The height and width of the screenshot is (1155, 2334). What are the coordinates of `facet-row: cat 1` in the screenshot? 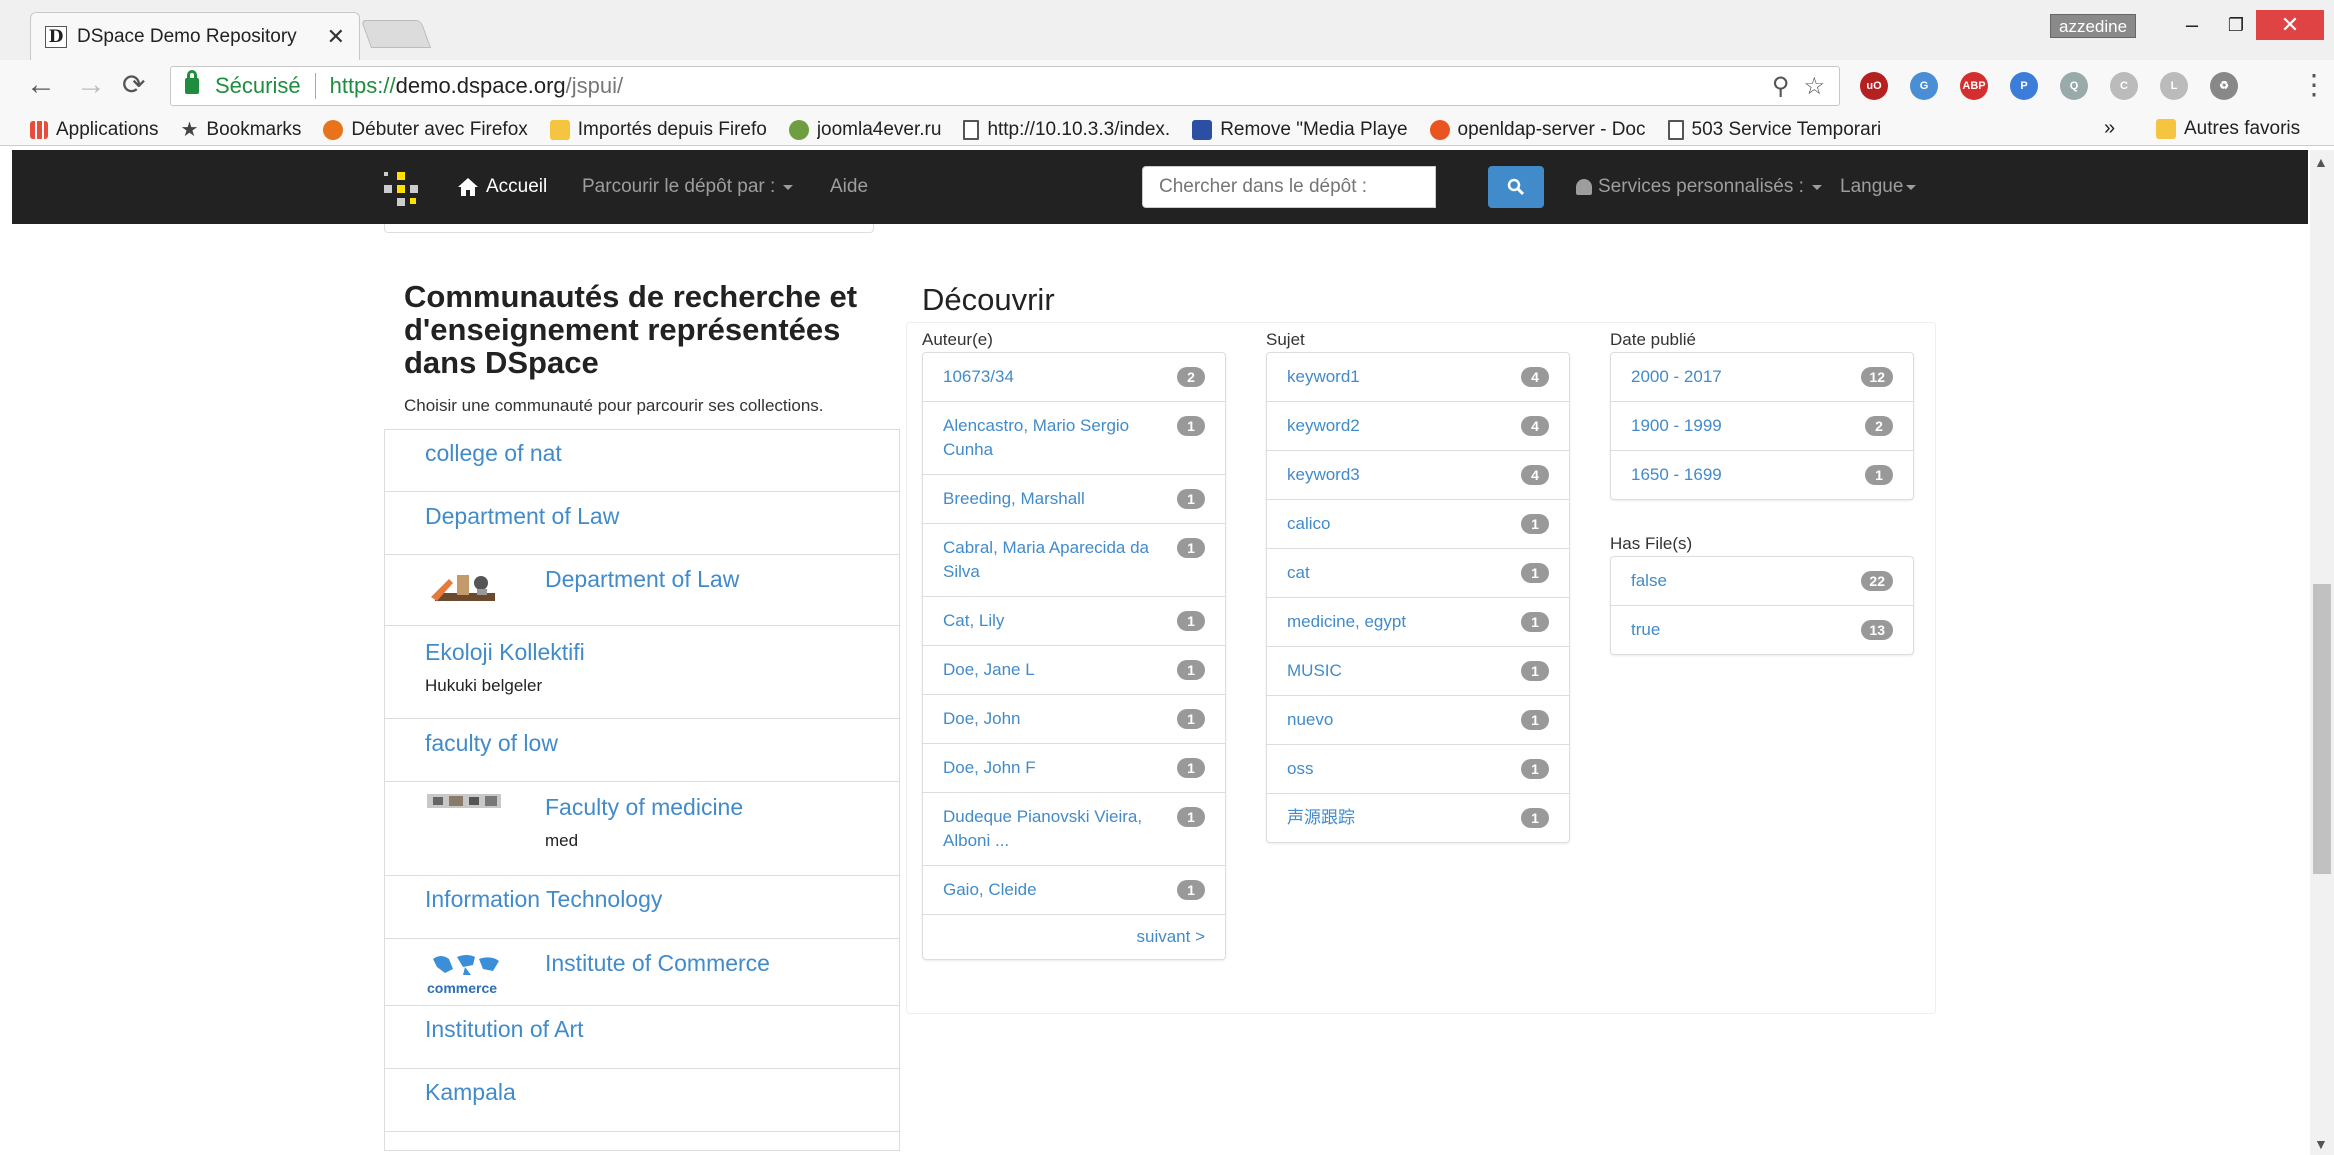 It's located at (1418, 573).